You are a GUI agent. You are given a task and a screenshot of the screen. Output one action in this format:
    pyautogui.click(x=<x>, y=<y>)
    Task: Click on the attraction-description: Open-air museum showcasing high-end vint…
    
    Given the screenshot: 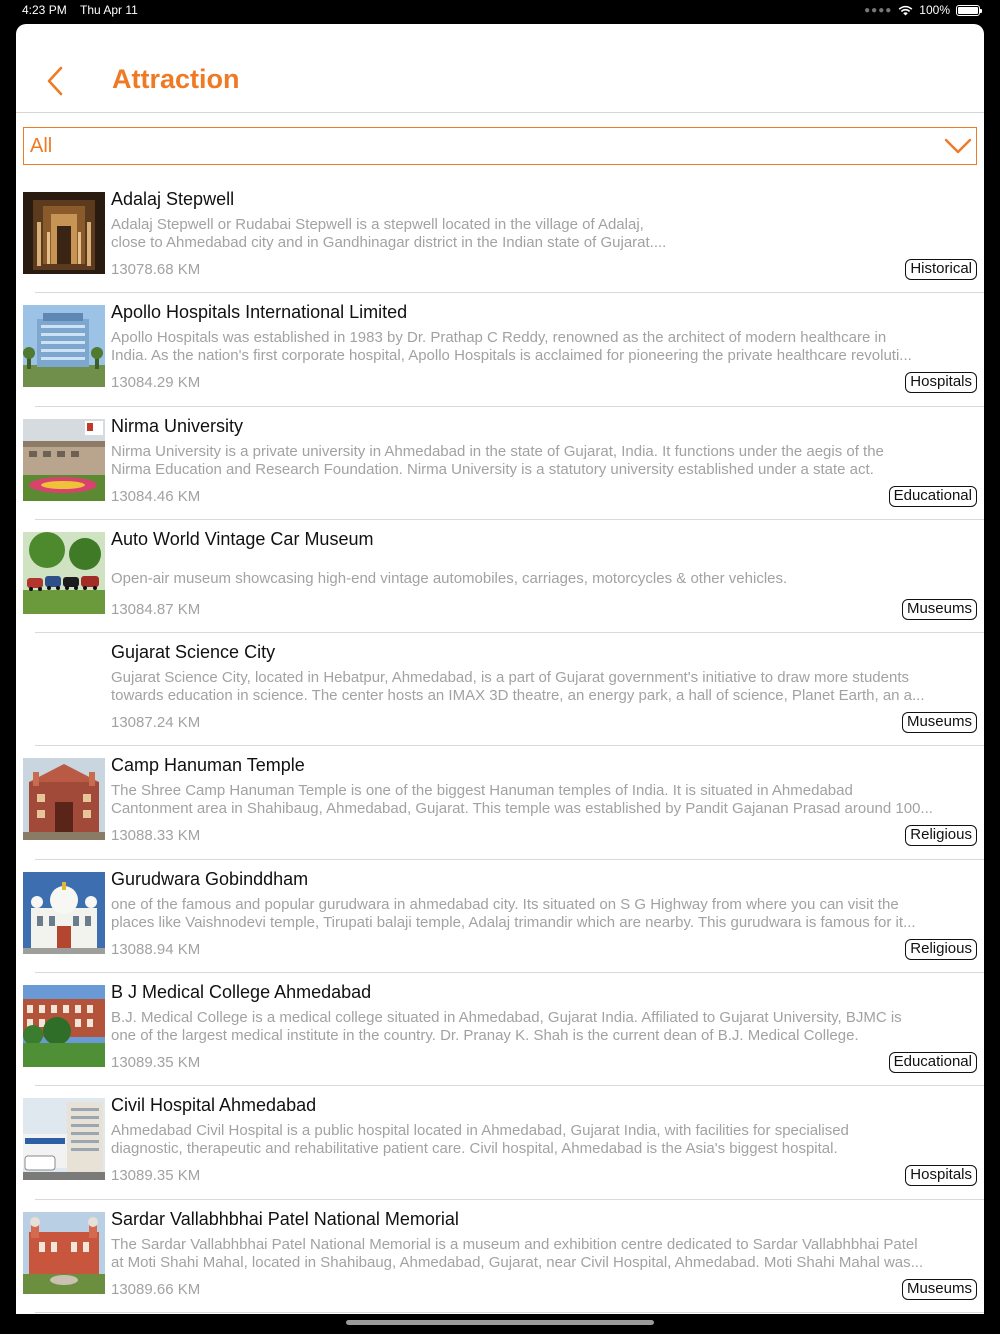 What is the action you would take?
    pyautogui.click(x=449, y=578)
    